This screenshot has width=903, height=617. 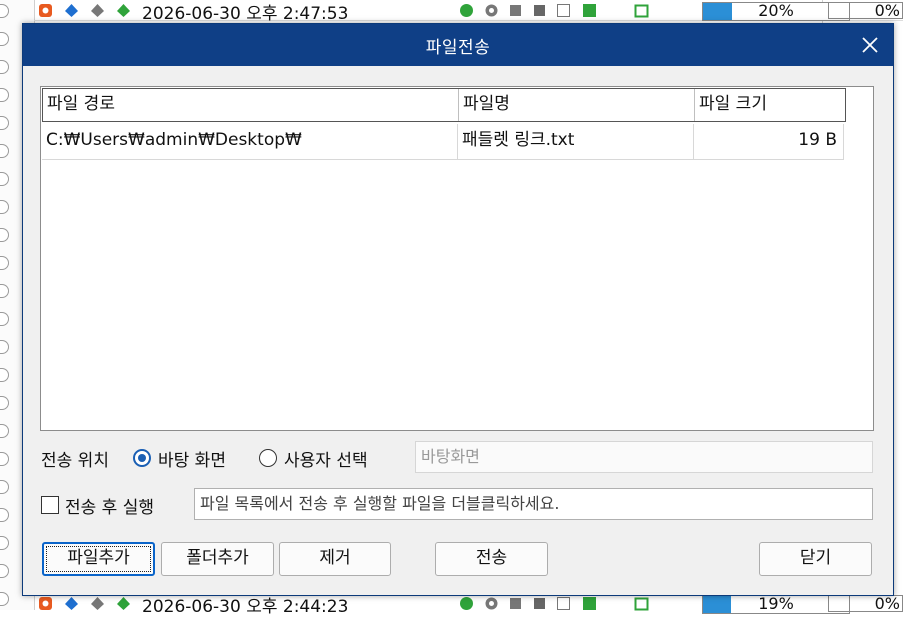 I want to click on dialog-titlebar: 파일전송, so click(x=458, y=45).